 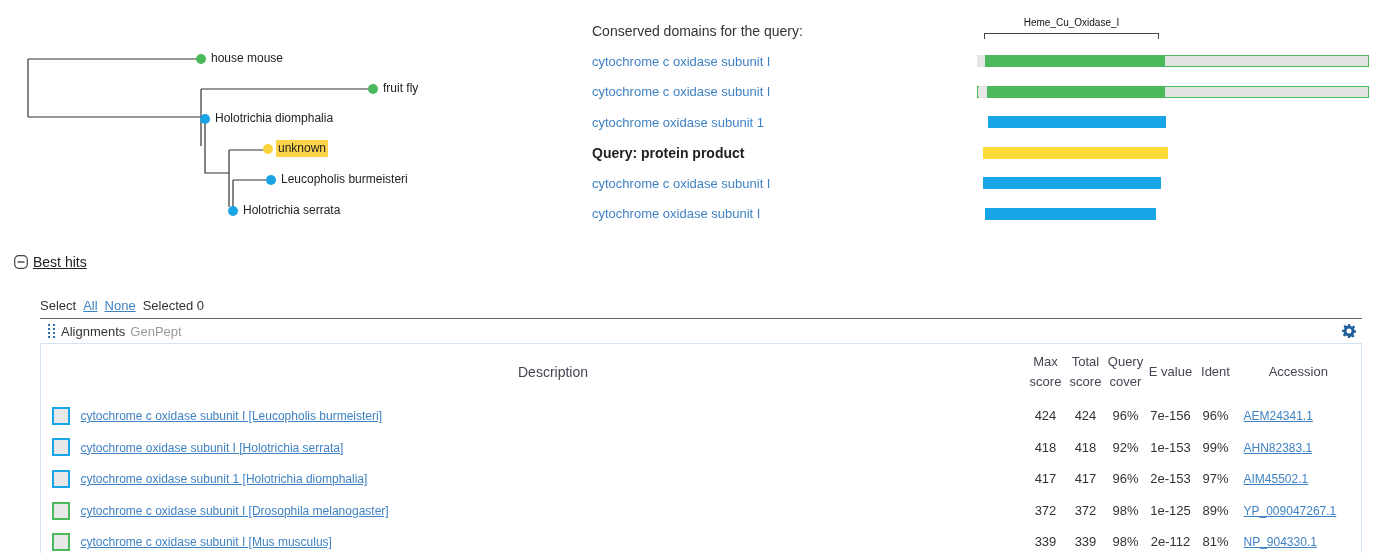 I want to click on alignments-link: Alignments, so click(x=93, y=331).